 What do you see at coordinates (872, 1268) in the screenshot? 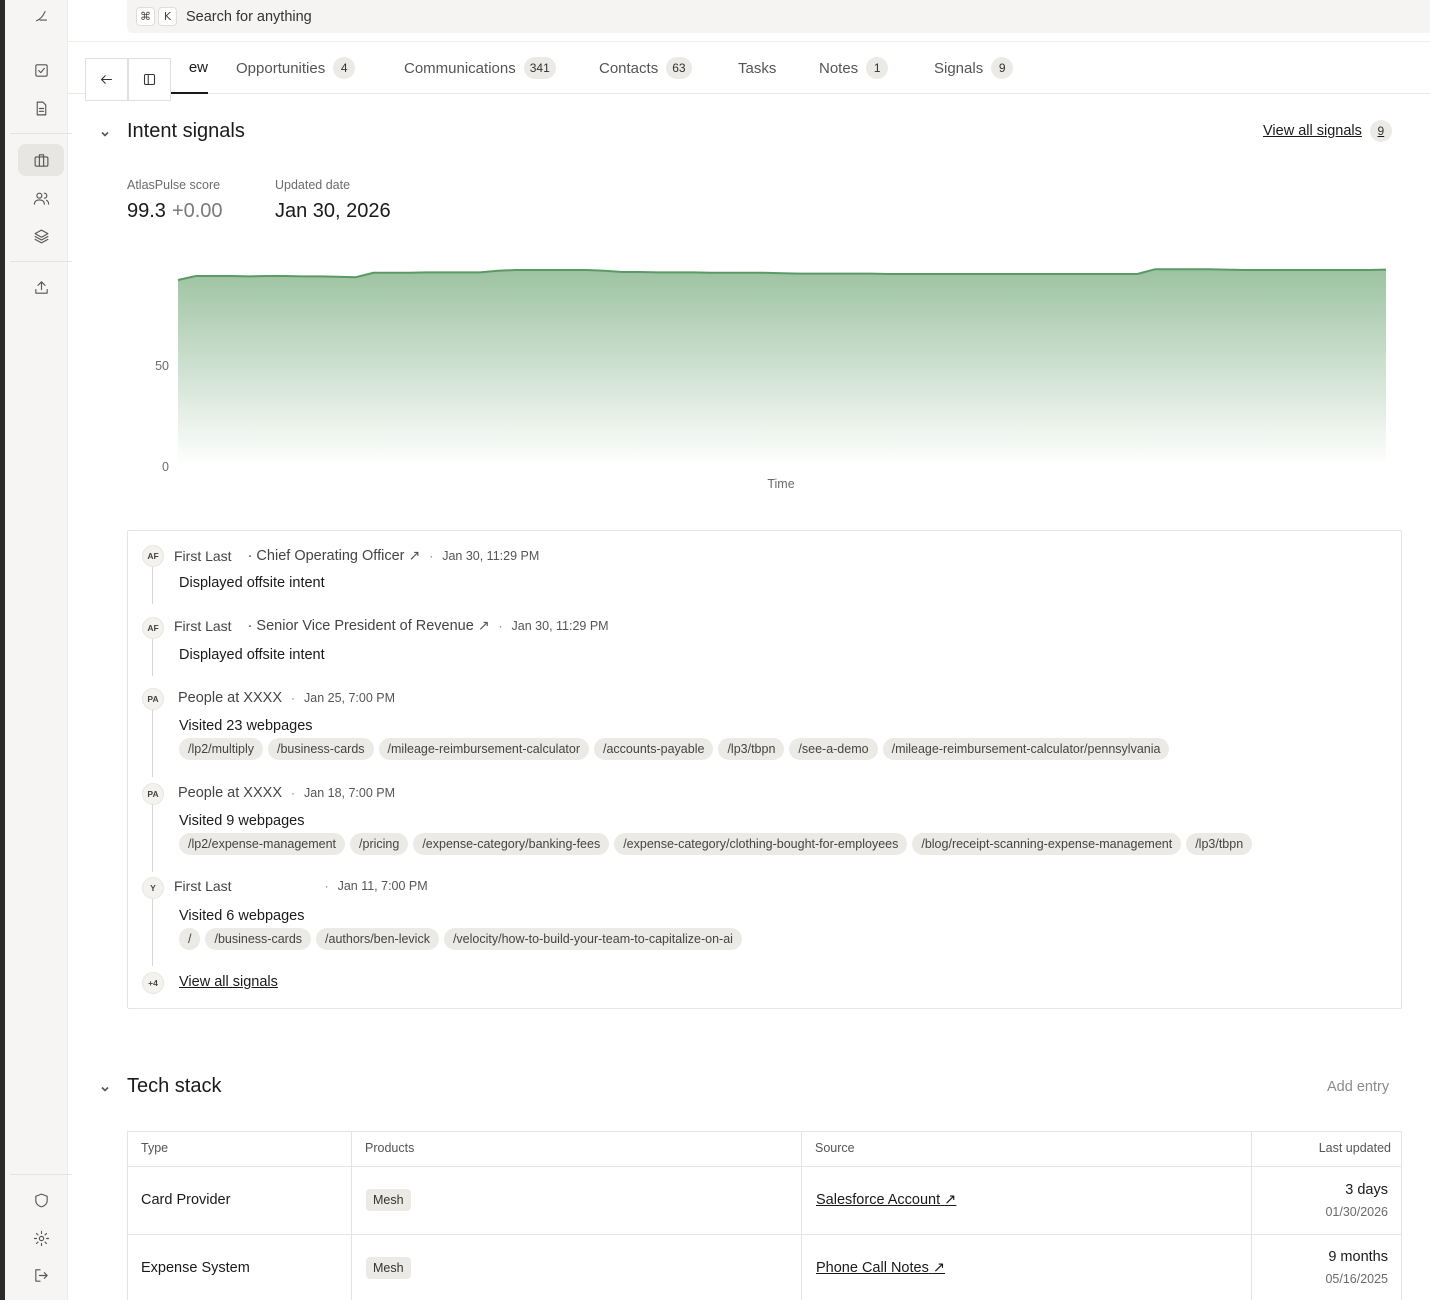
I see `source-link-label: Phone Call Notes` at bounding box center [872, 1268].